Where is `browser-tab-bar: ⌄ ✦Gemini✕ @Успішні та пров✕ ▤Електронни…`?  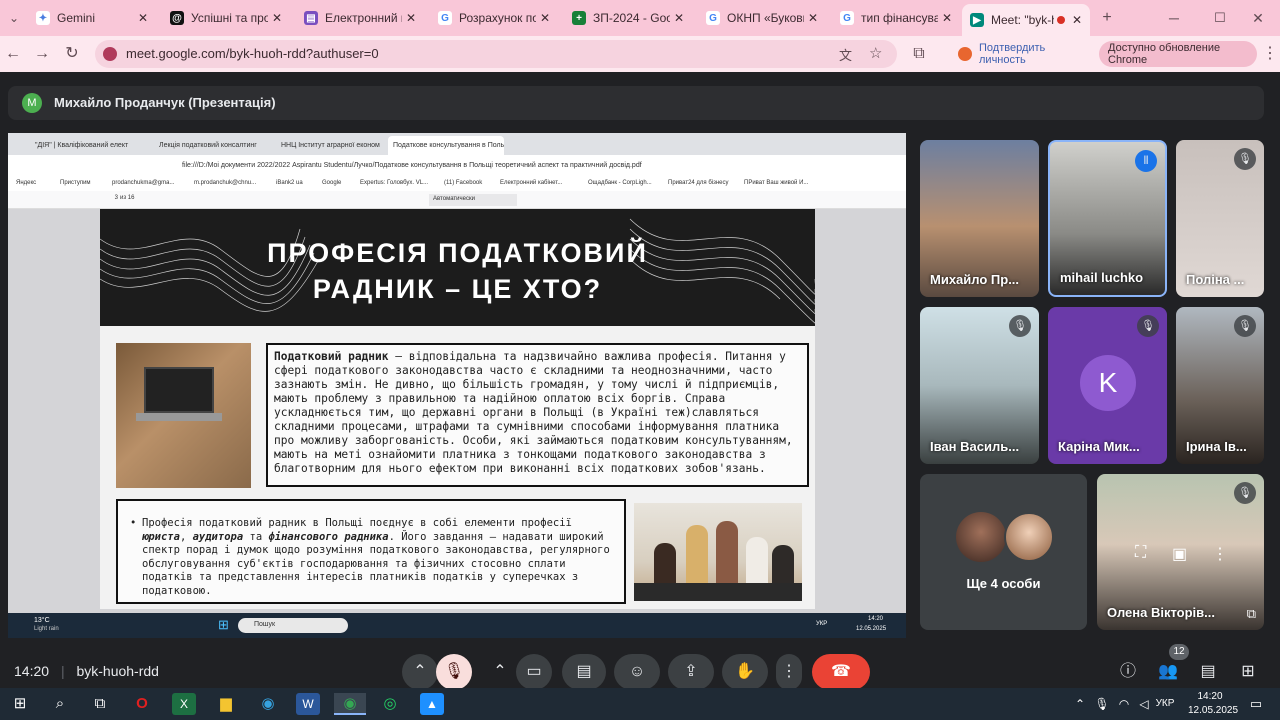
browser-tab-bar: ⌄ ✦Gemini✕ @Успішні та пров✕ ▤Електронни… is located at coordinates (640, 18).